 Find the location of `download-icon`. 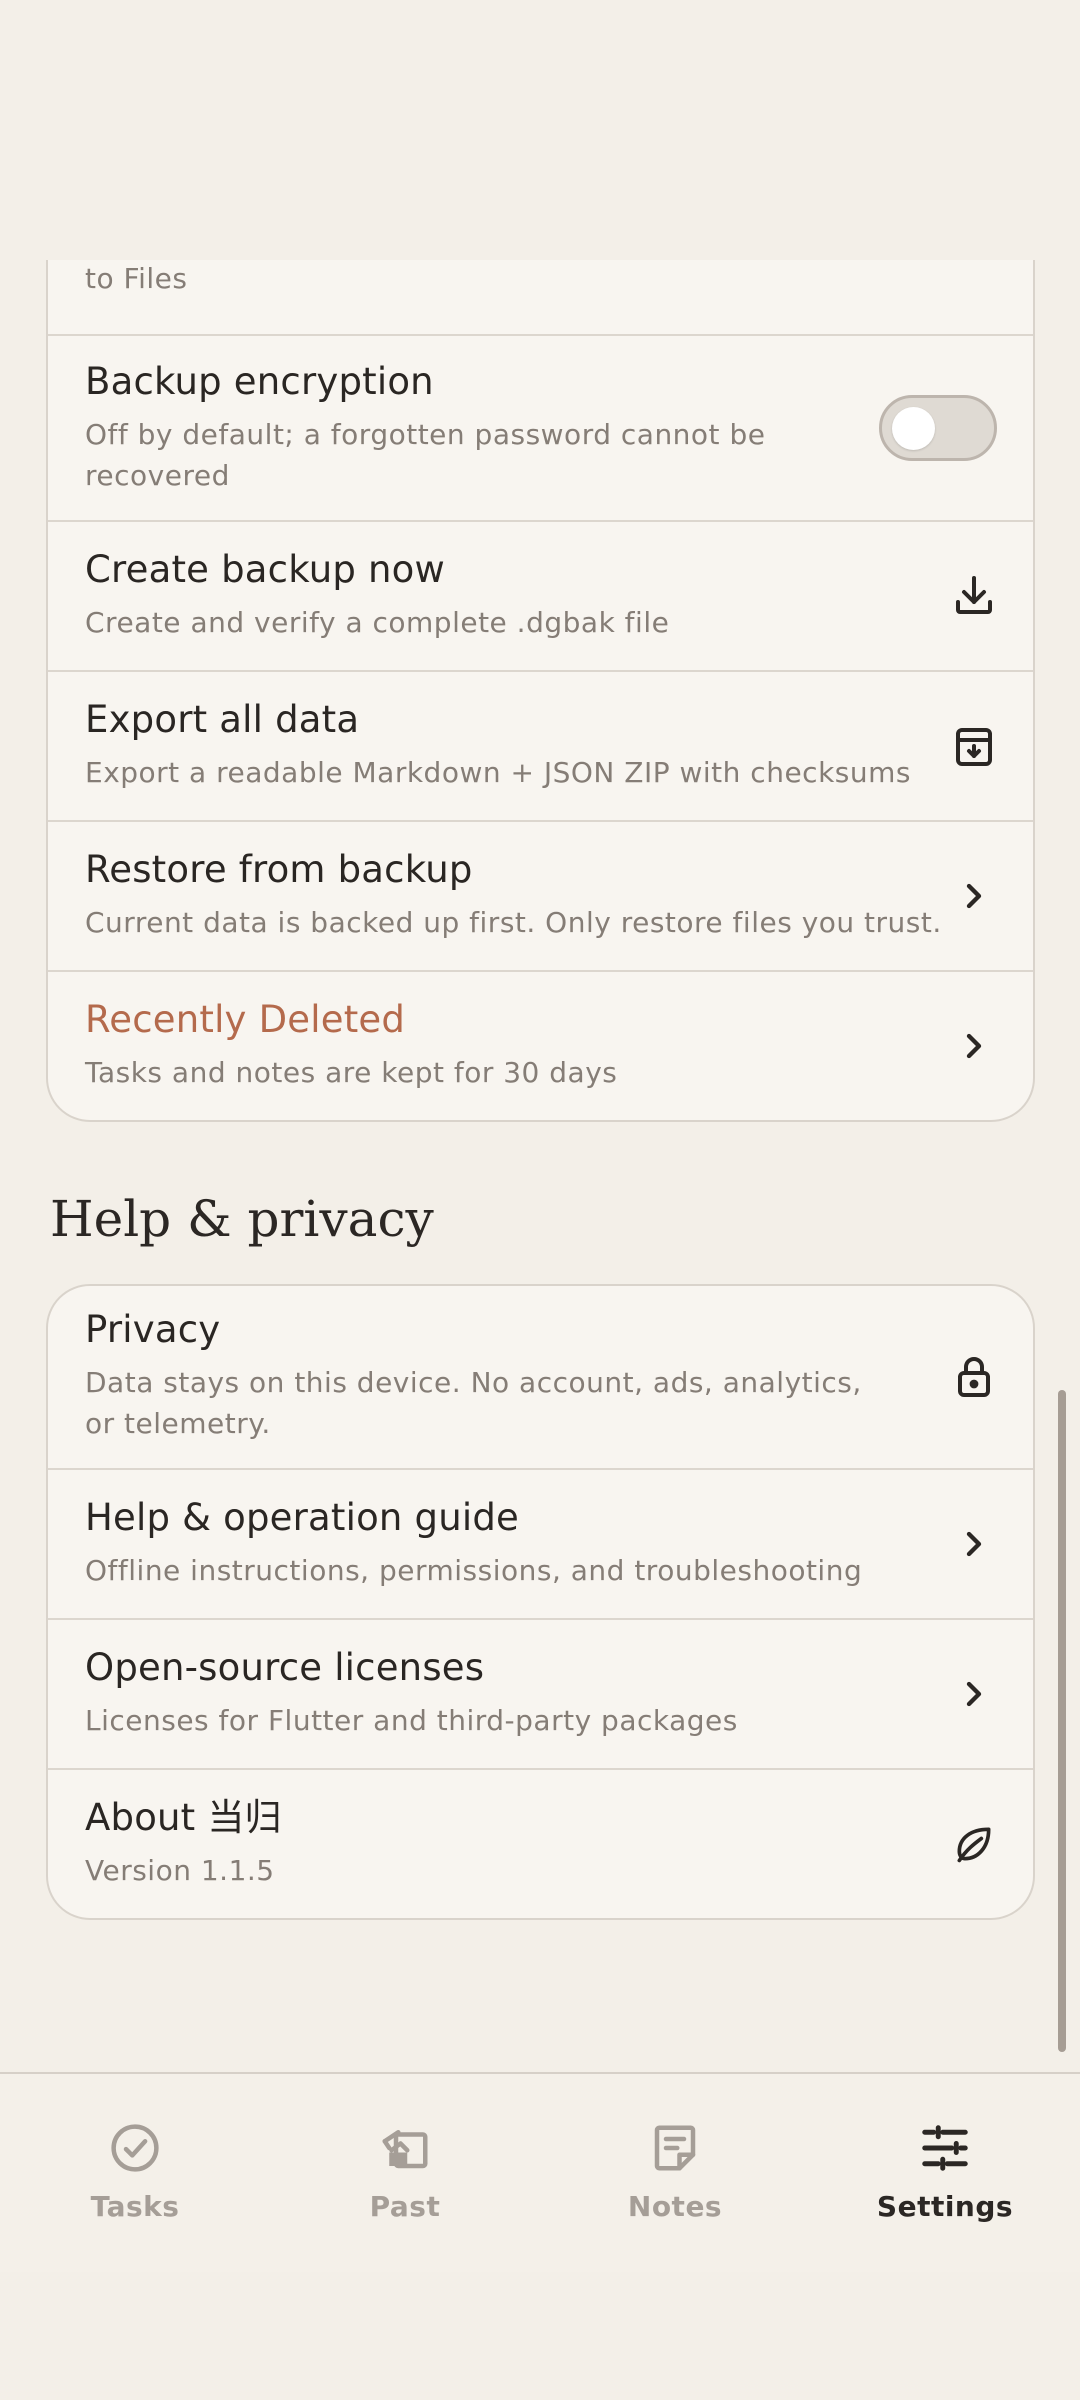

download-icon is located at coordinates (974, 596).